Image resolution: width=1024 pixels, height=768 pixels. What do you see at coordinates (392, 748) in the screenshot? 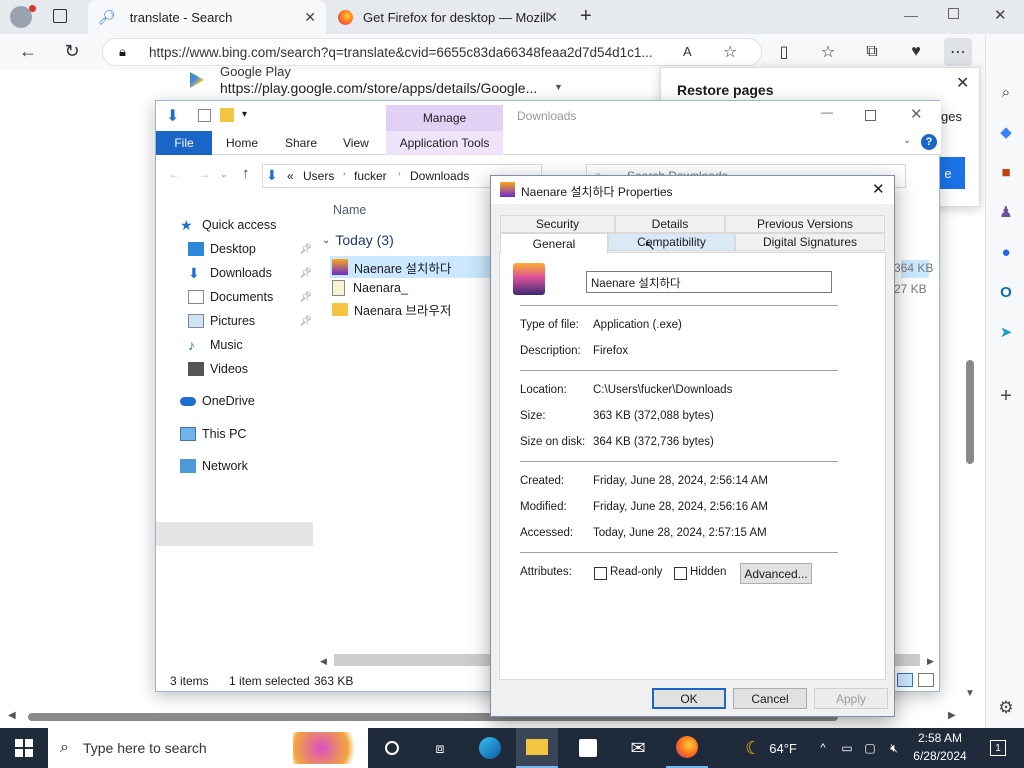
I see `task-view-button` at bounding box center [392, 748].